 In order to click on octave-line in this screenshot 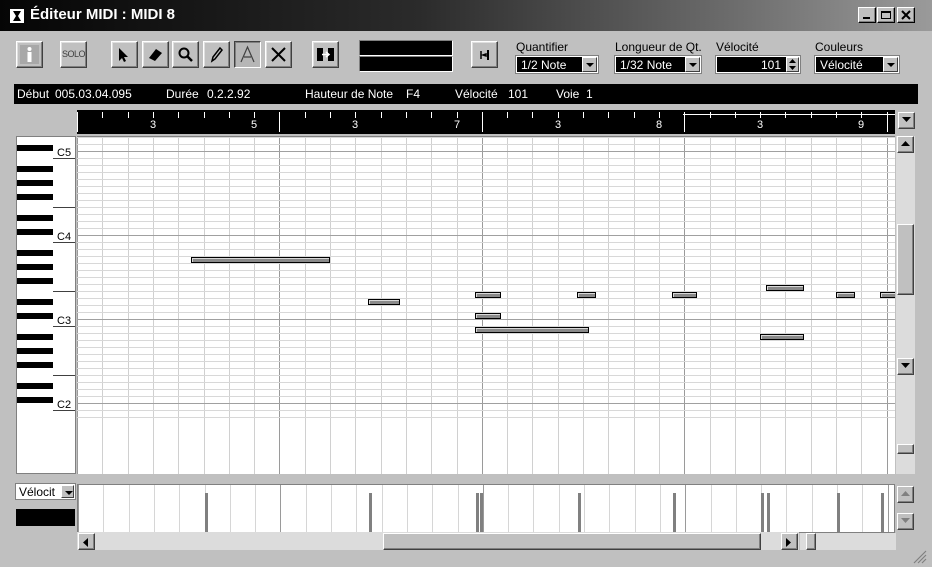, I will do `click(486, 235)`.